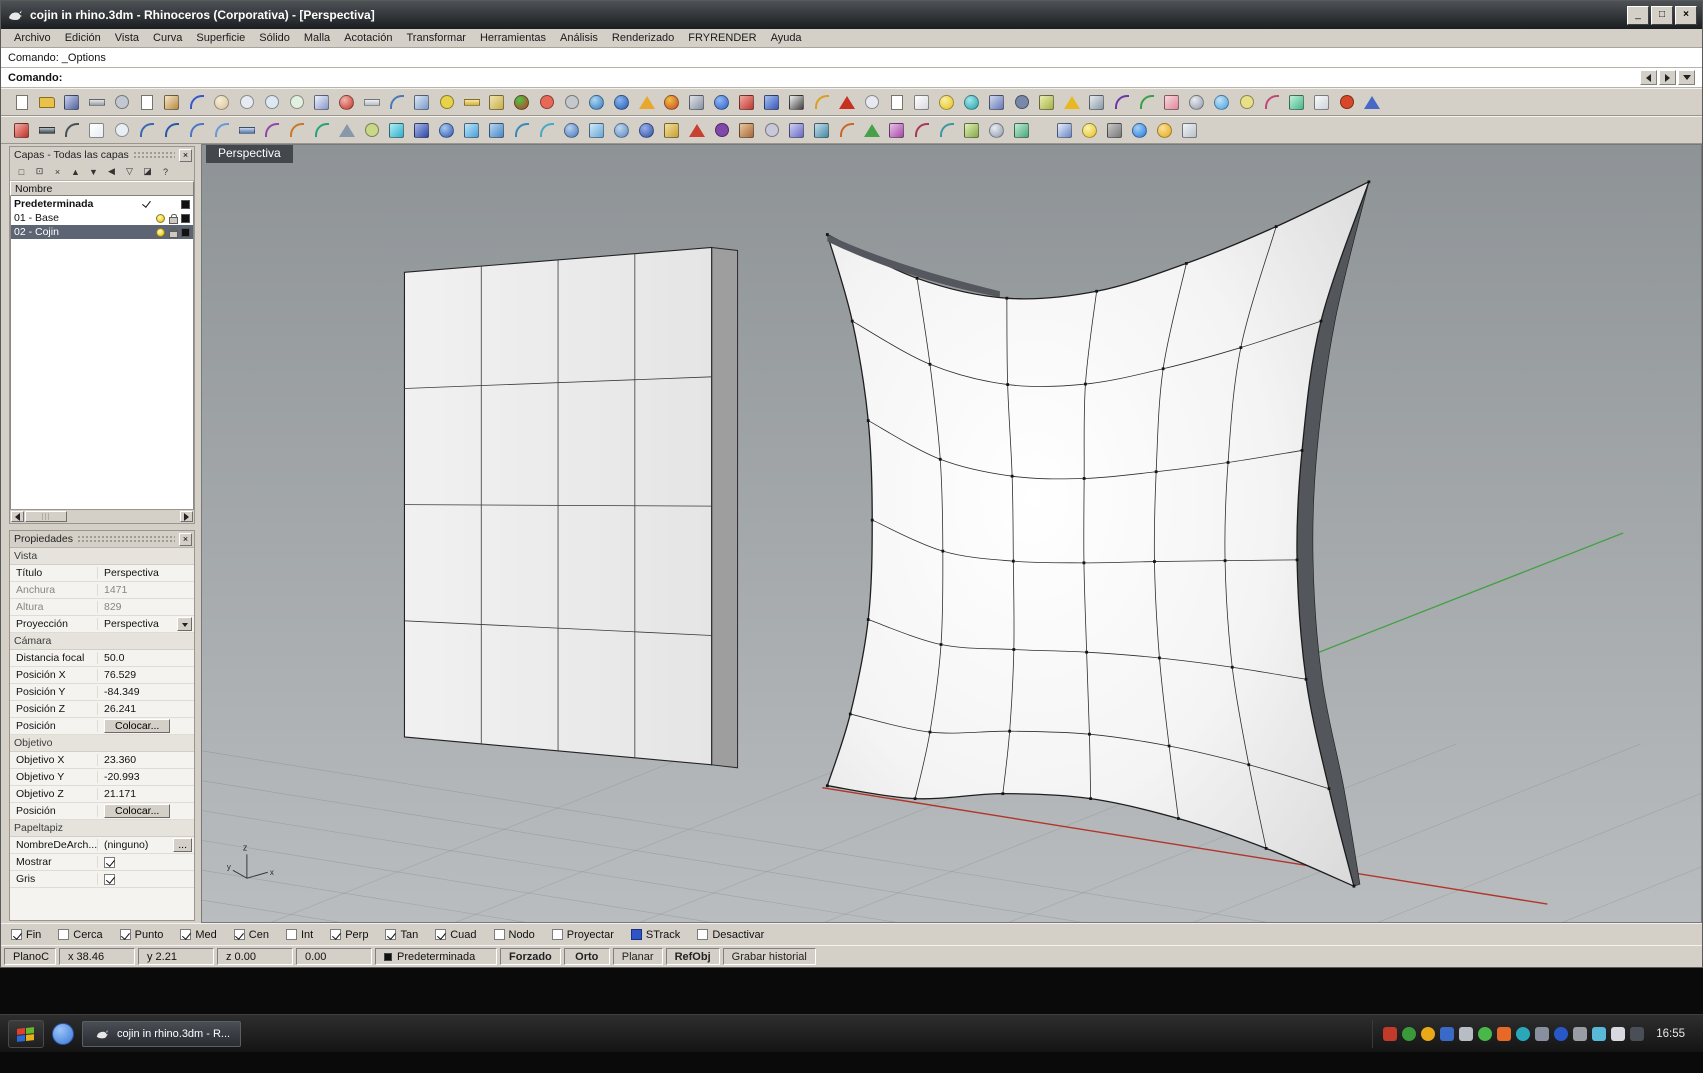  Describe the element at coordinates (582, 935) in the screenshot. I see `osnap-proyectar: Proyectar` at that location.